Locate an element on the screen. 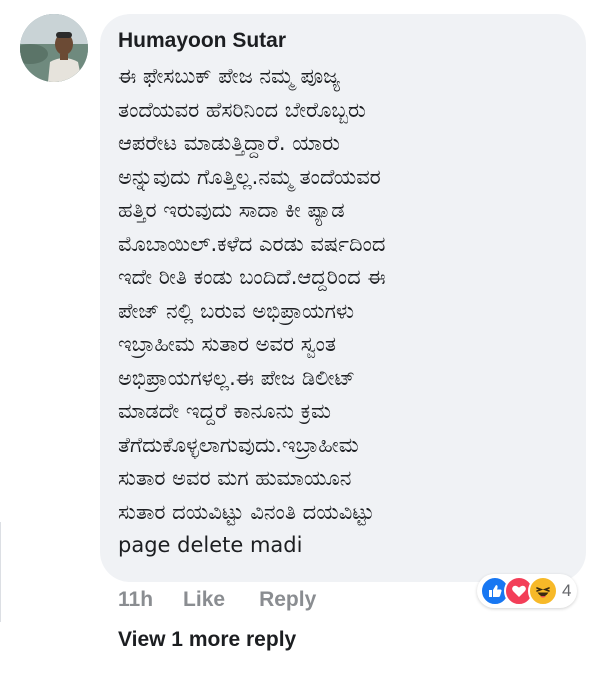 The height and width of the screenshot is (677, 606). comment-line: ಮಾಡದೇ ಇದ್ದರೆ ಕಾನೂನು ಕ್ರಮ is located at coordinates (224, 411).